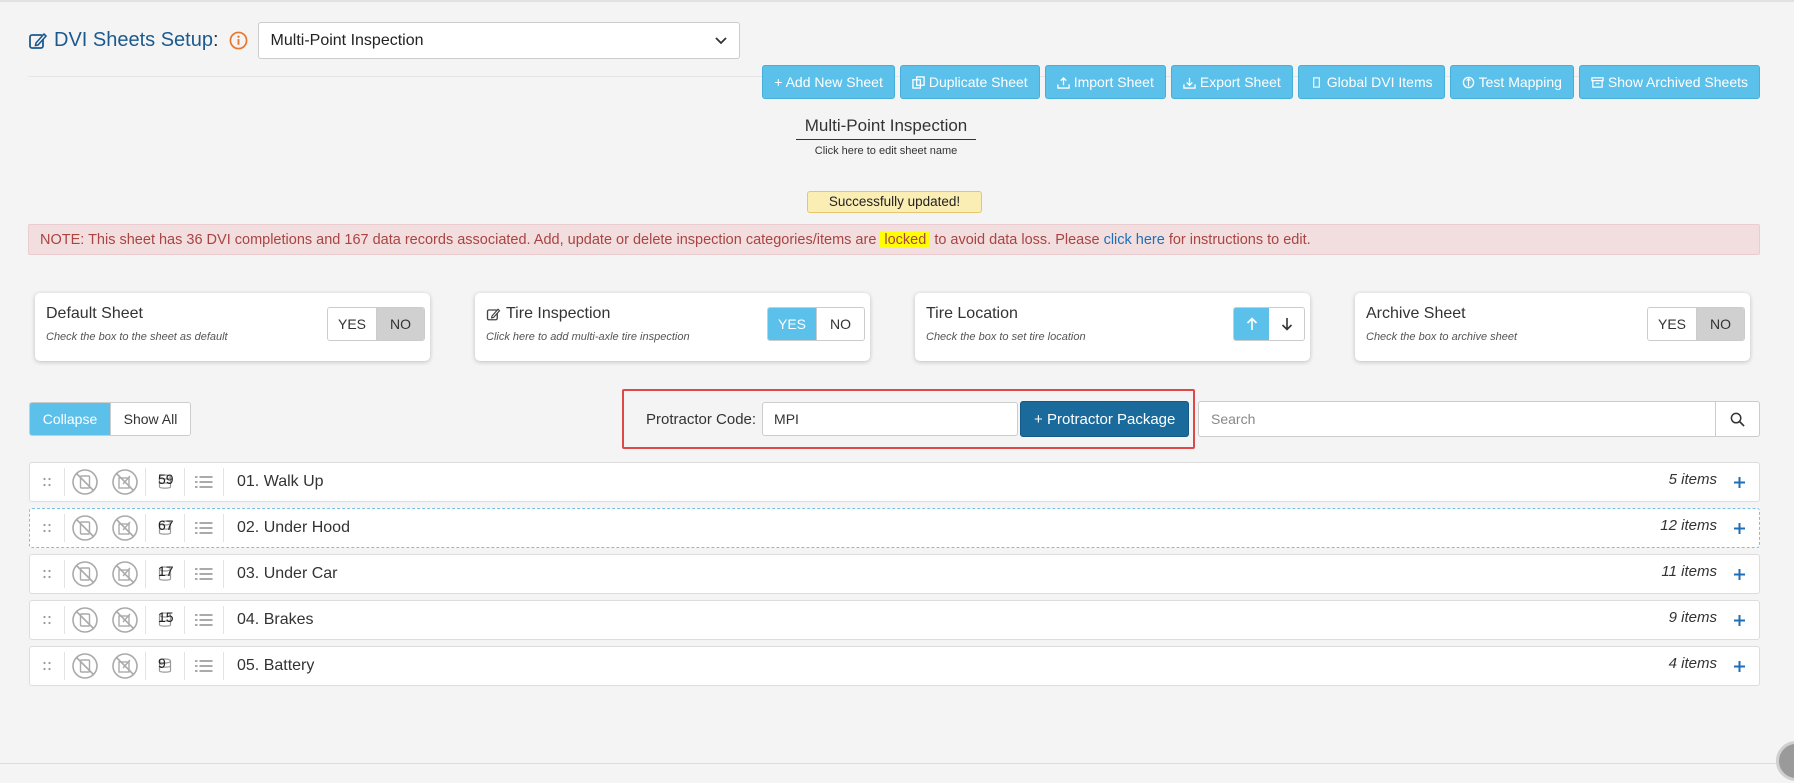 The height and width of the screenshot is (783, 1794). I want to click on tire-location-subtitle: Check the box to set tire location, so click(1006, 337).